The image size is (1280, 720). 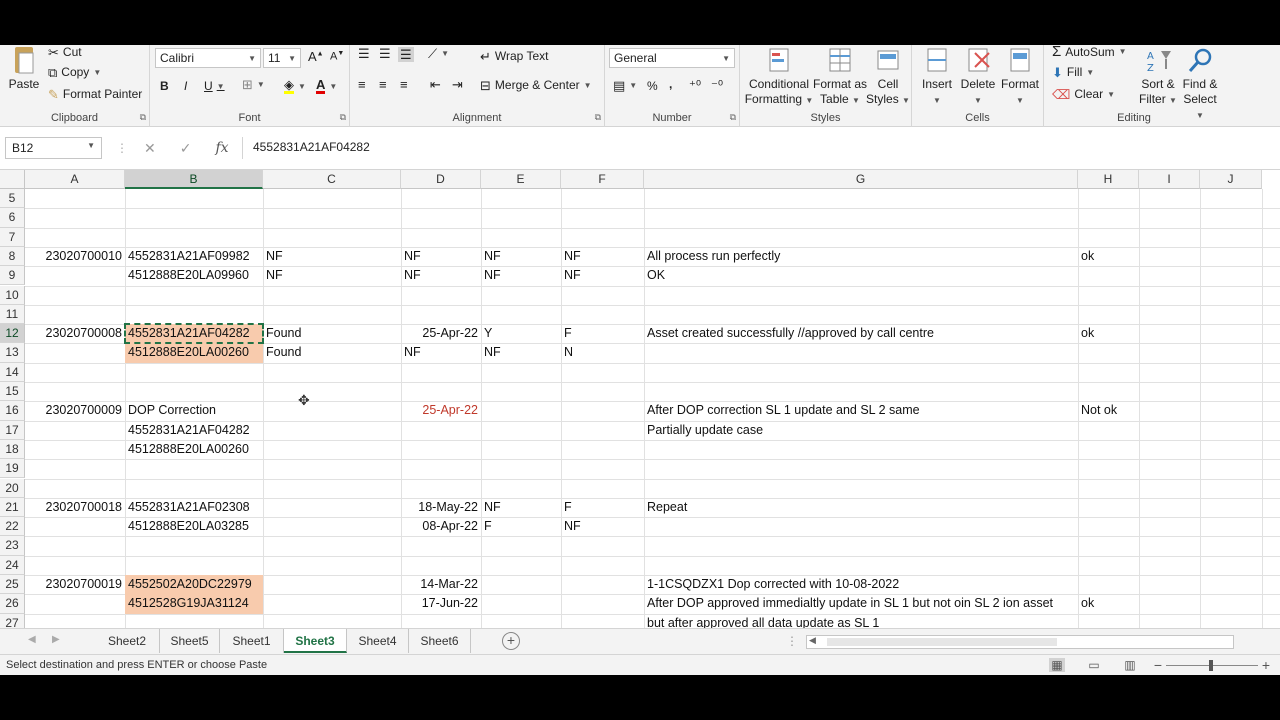 I want to click on column-header-h: H, so click(x=1108, y=179).